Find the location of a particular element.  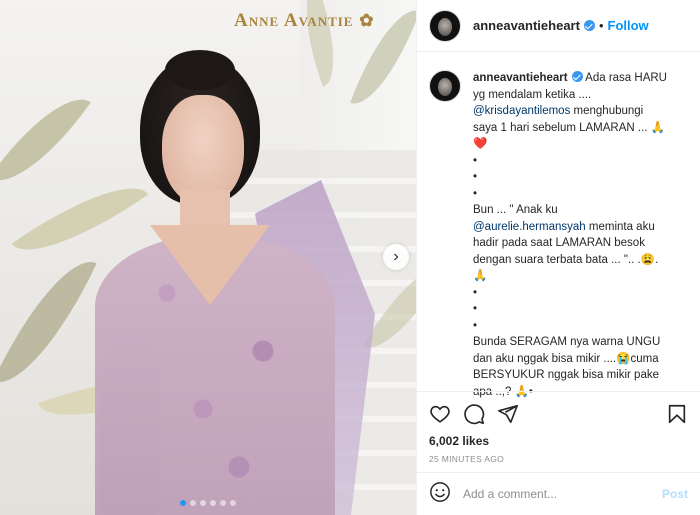

likes-count: 6,002 likes is located at coordinates (558, 441).